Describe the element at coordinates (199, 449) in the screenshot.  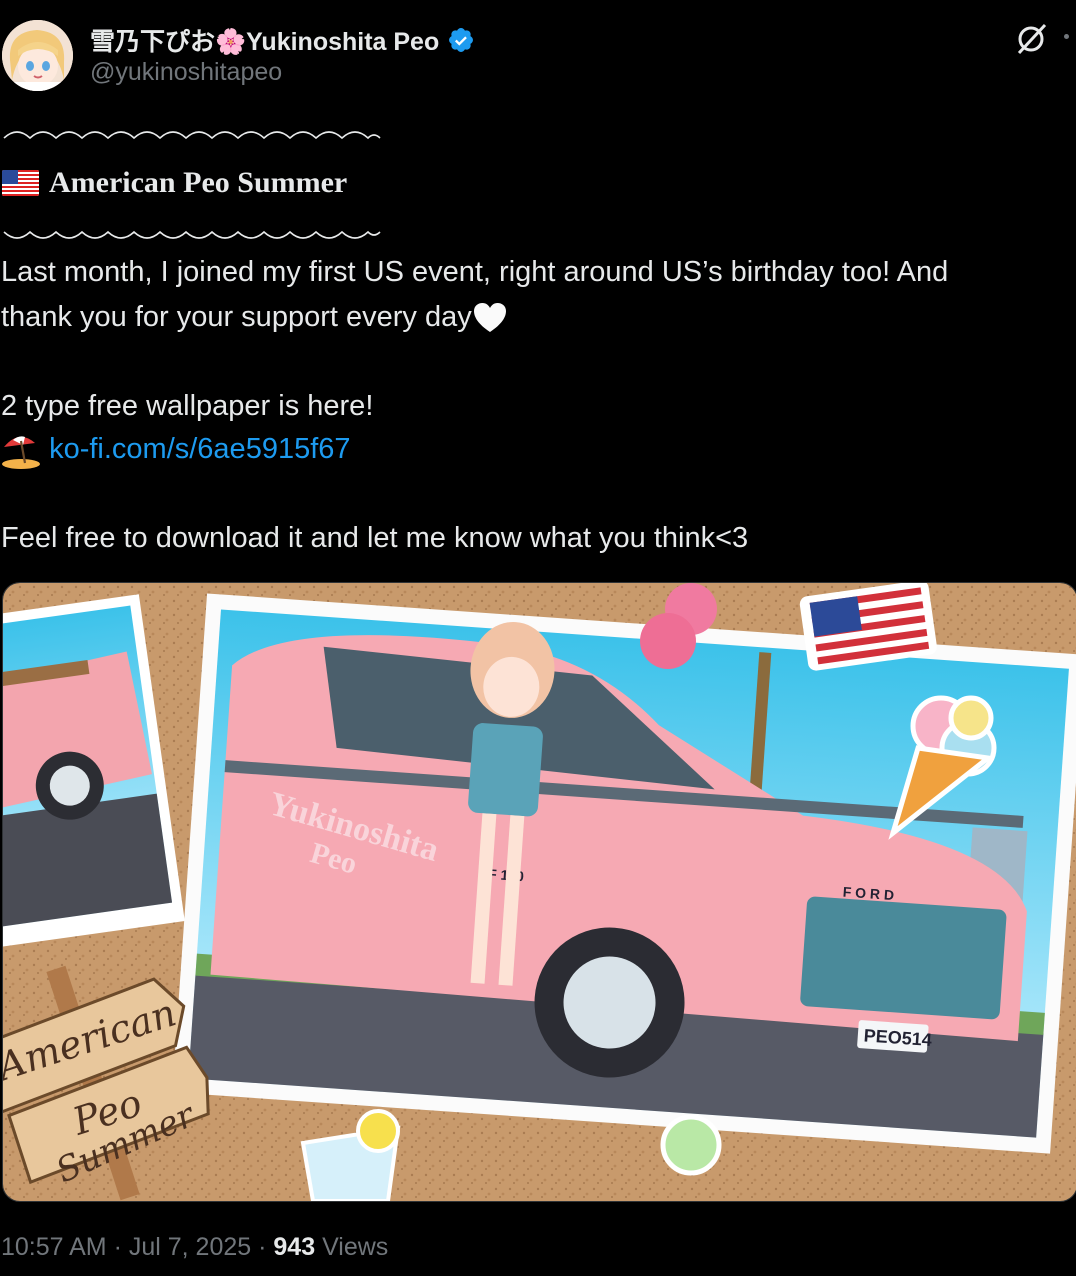
I see `kofi-link: ko-fi.com/s/6ae5915f67` at that location.